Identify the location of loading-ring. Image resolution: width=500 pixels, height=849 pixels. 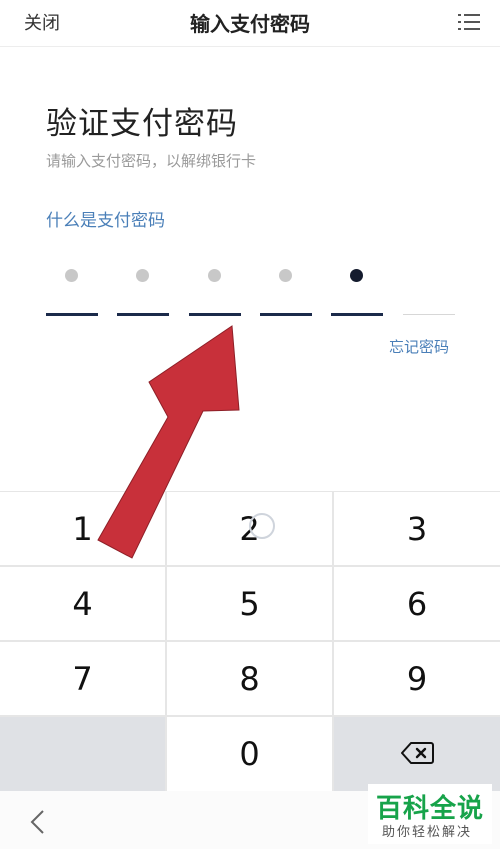
(262, 526).